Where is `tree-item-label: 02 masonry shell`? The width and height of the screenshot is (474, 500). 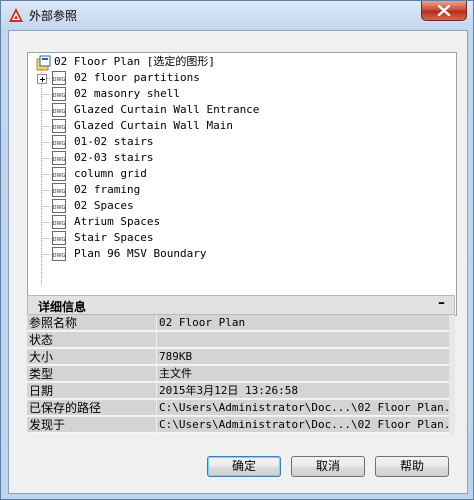 tree-item-label: 02 masonry shell is located at coordinates (127, 93).